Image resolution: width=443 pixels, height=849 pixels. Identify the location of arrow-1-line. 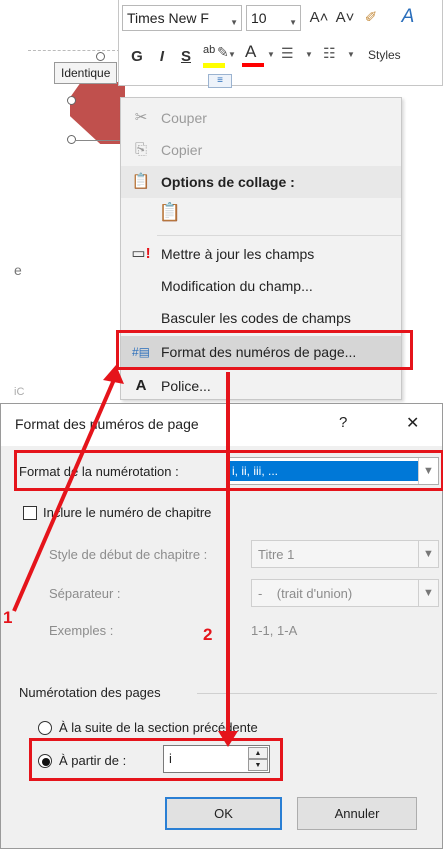
(65, 493).